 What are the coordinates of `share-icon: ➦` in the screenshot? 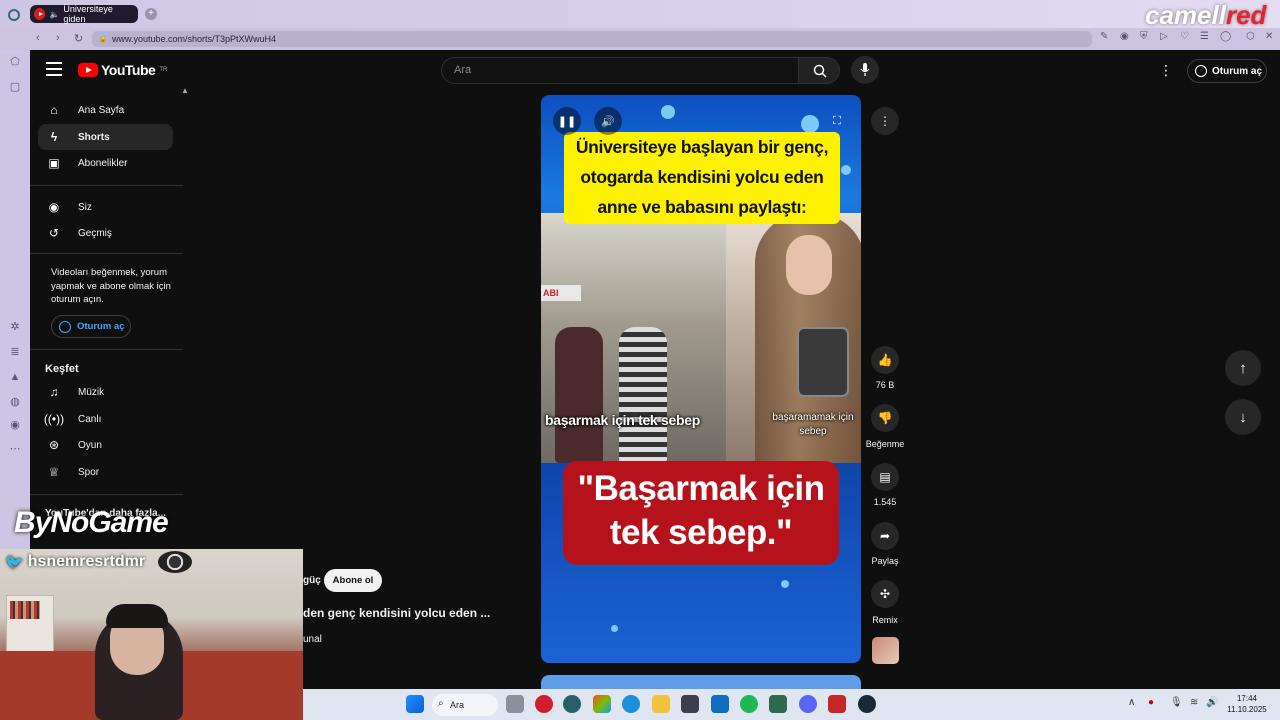 It's located at (885, 536).